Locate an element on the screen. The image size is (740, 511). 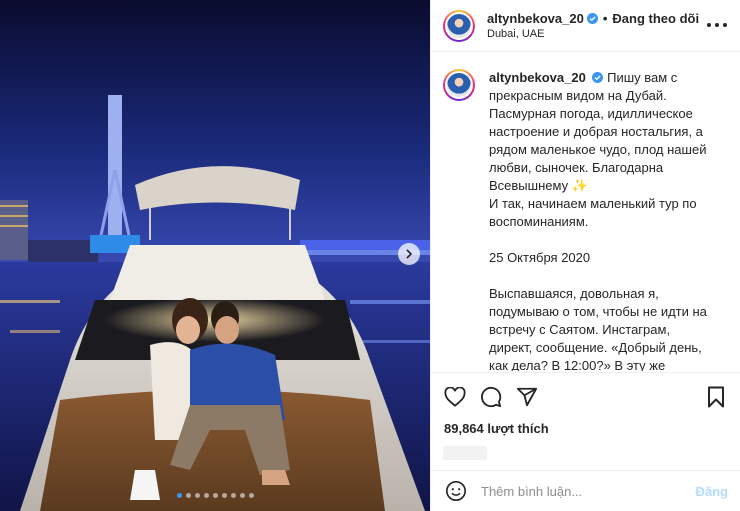
heart-icon is located at coordinates (455, 397).